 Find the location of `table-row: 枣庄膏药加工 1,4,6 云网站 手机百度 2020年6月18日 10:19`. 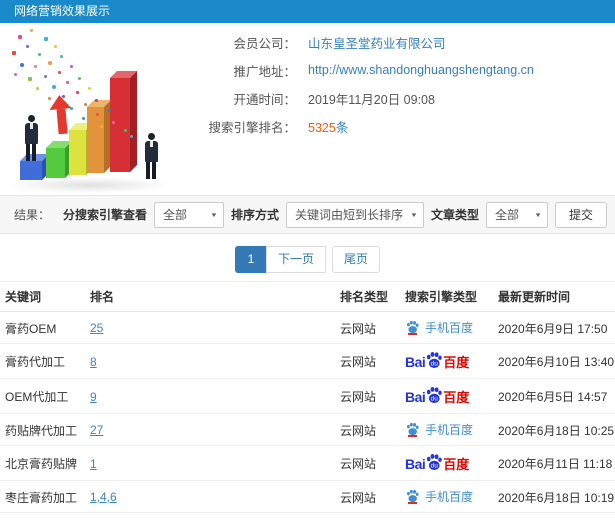

table-row: 枣庄膏药加工 1,4,6 云网站 手机百度 2020年6月18日 10:19 is located at coordinates (307, 496).